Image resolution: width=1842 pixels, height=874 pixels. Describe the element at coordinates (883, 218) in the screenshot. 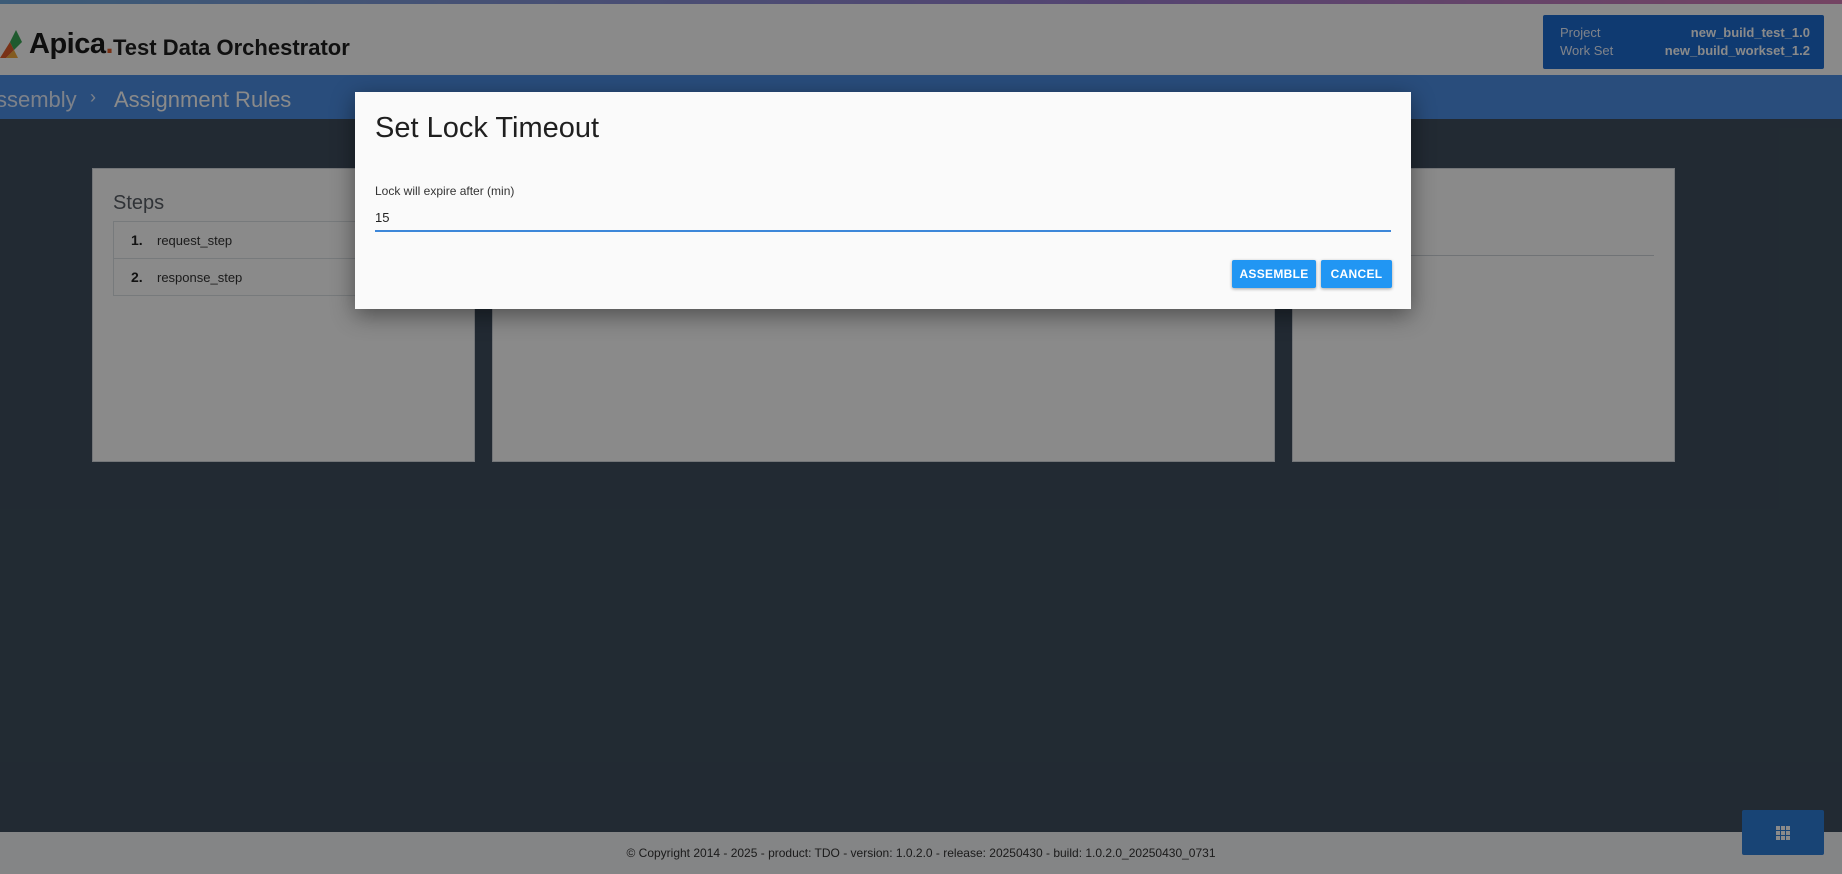

I see `lock-timeout-input` at that location.